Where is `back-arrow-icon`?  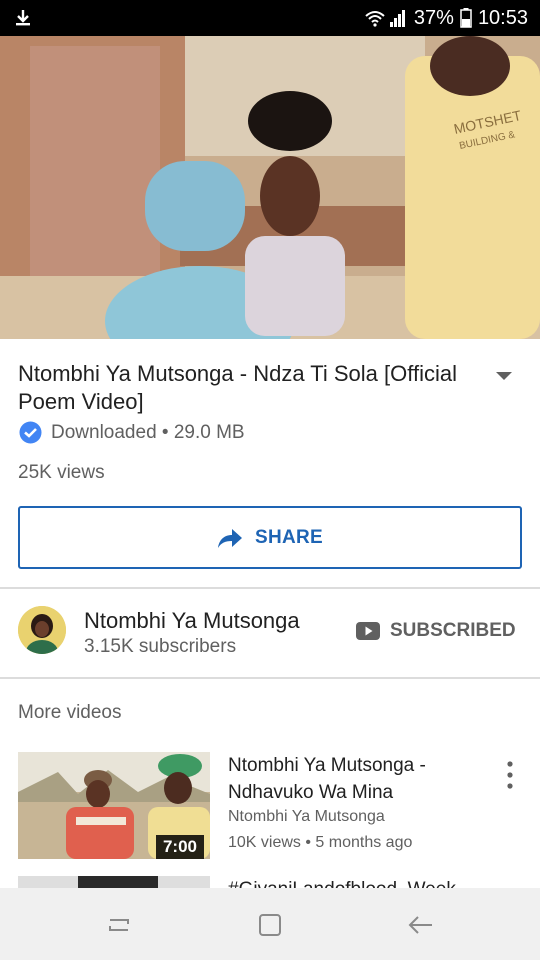
back-arrow-icon is located at coordinates (421, 925).